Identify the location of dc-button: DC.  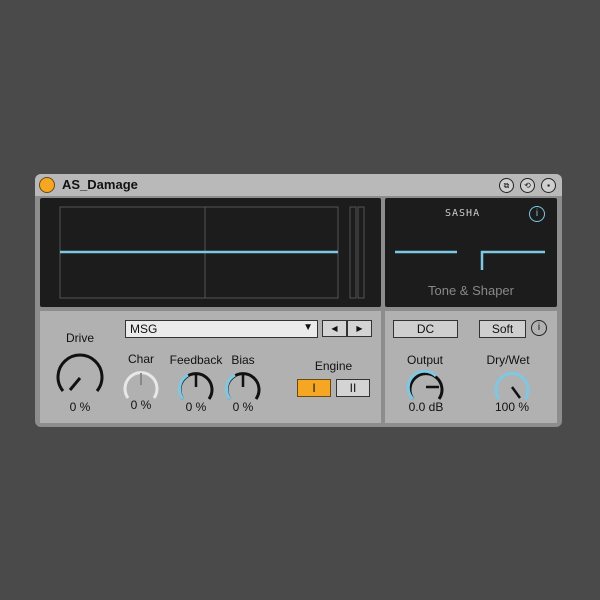
(425, 329).